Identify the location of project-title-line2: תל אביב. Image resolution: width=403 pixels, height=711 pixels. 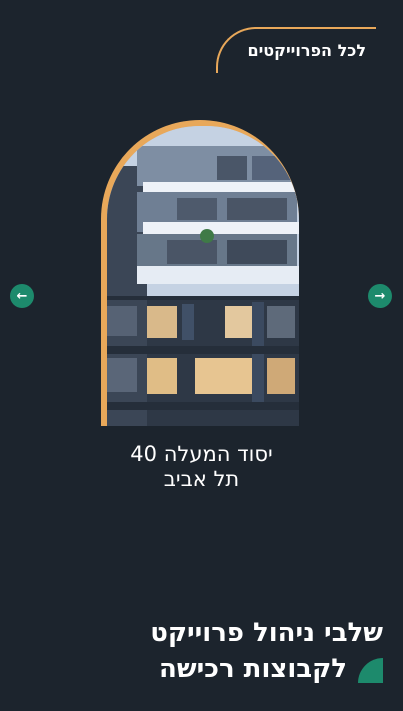
(201, 479).